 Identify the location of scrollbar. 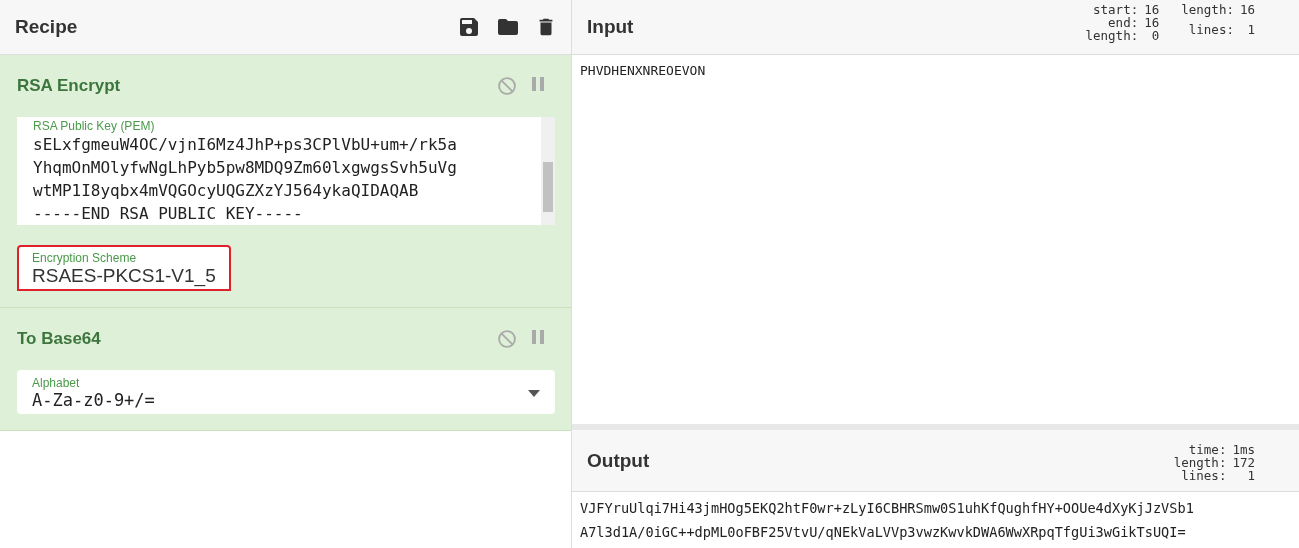
(548, 171).